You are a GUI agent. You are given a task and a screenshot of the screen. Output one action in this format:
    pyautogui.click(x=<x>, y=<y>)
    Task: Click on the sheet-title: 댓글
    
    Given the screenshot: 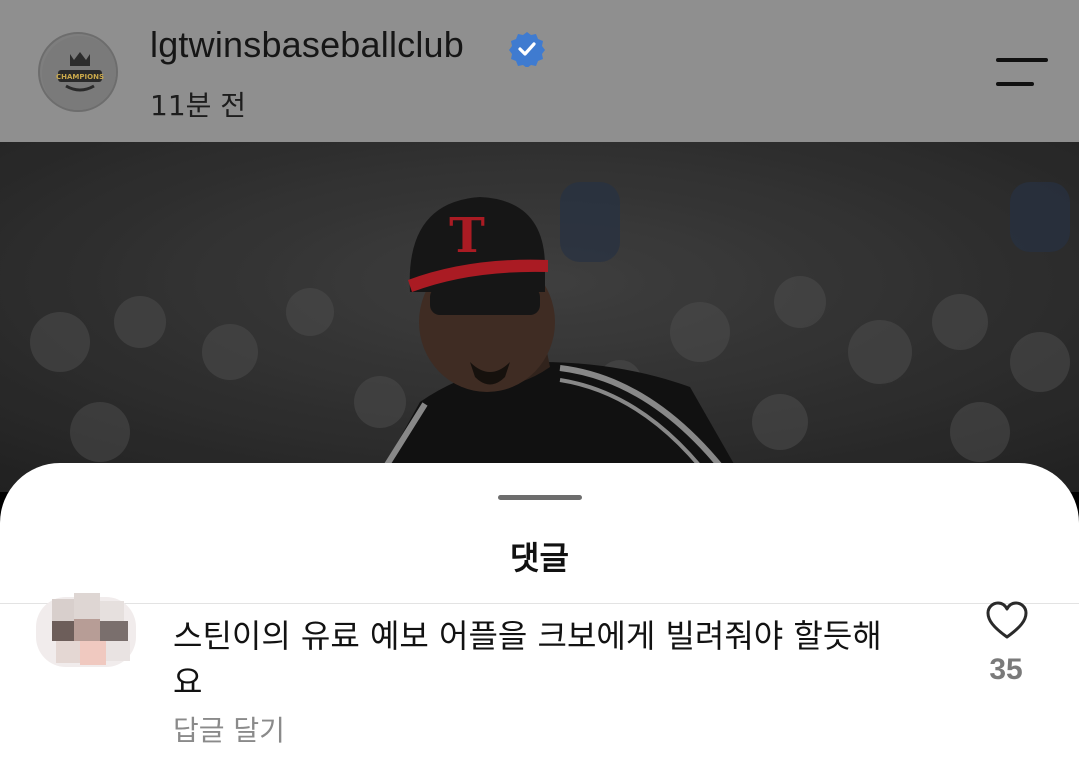 What is the action you would take?
    pyautogui.click(x=539, y=558)
    